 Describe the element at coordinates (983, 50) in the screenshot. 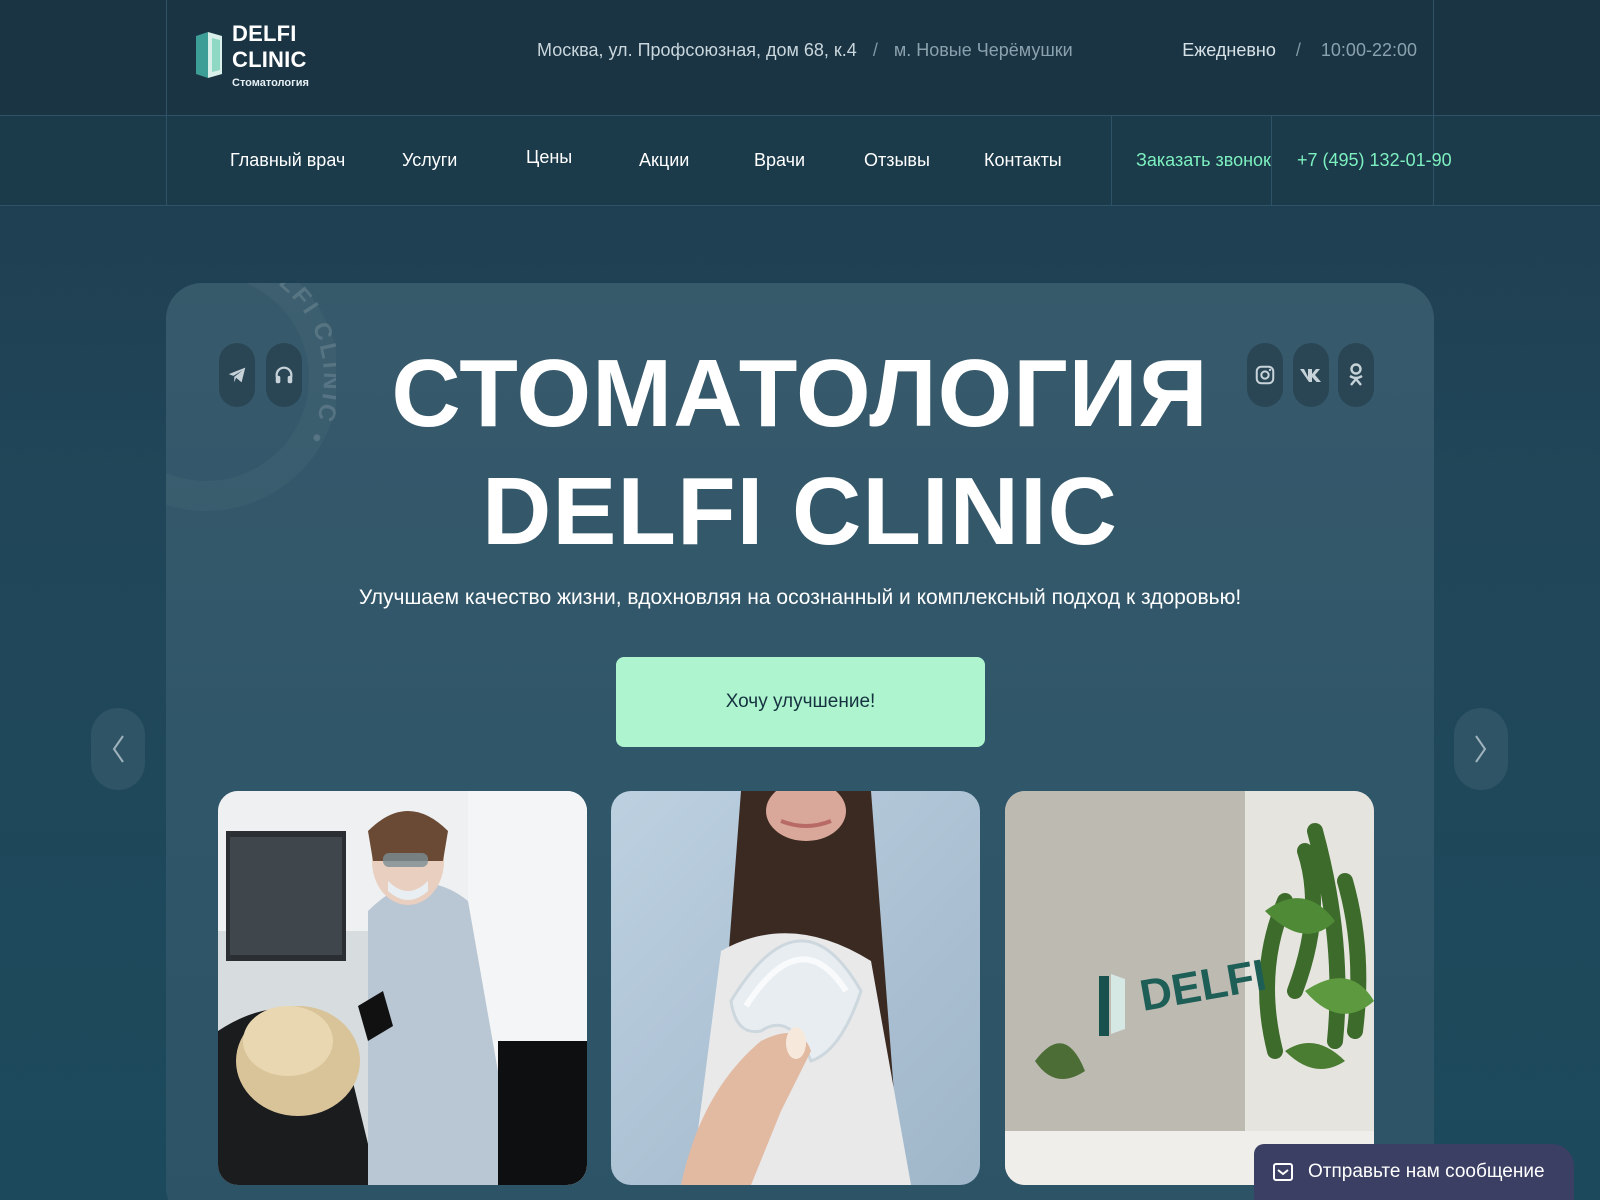

I see `metro-station: м. Новые Черёмушки` at that location.